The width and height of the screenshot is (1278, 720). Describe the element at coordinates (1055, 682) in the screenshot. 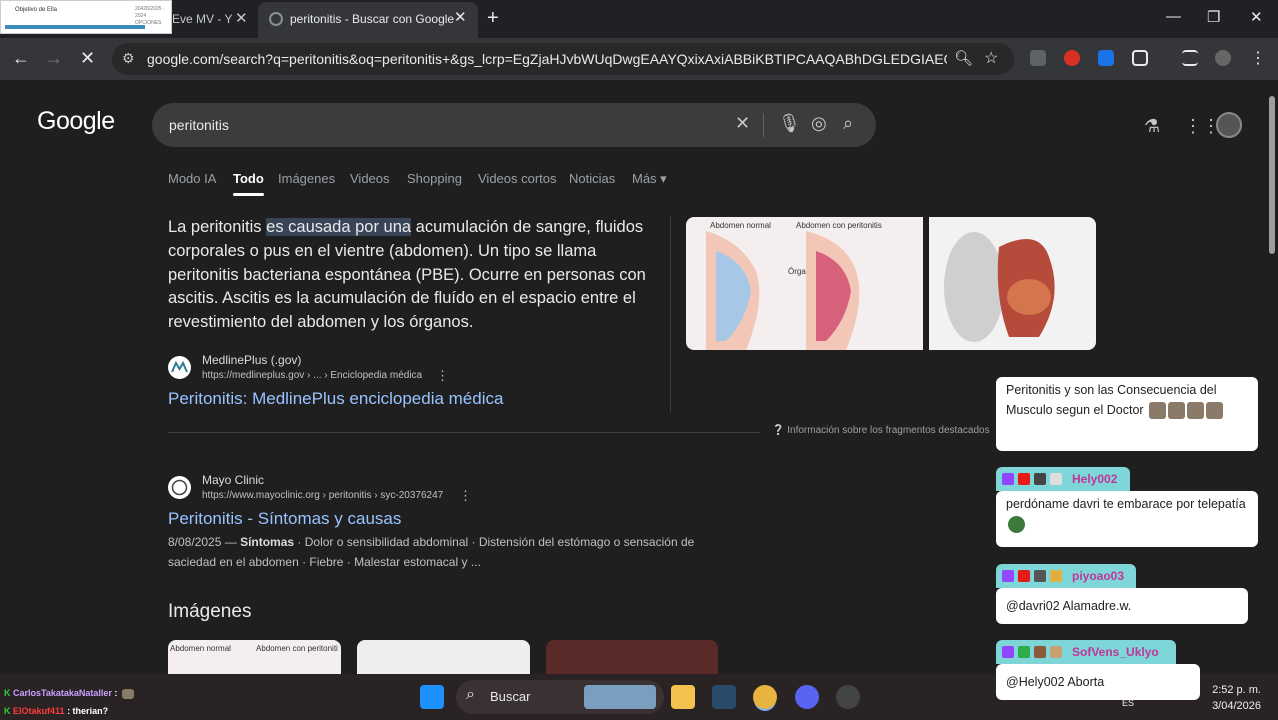

I see `chat-text: @Hely002 Aborta` at that location.